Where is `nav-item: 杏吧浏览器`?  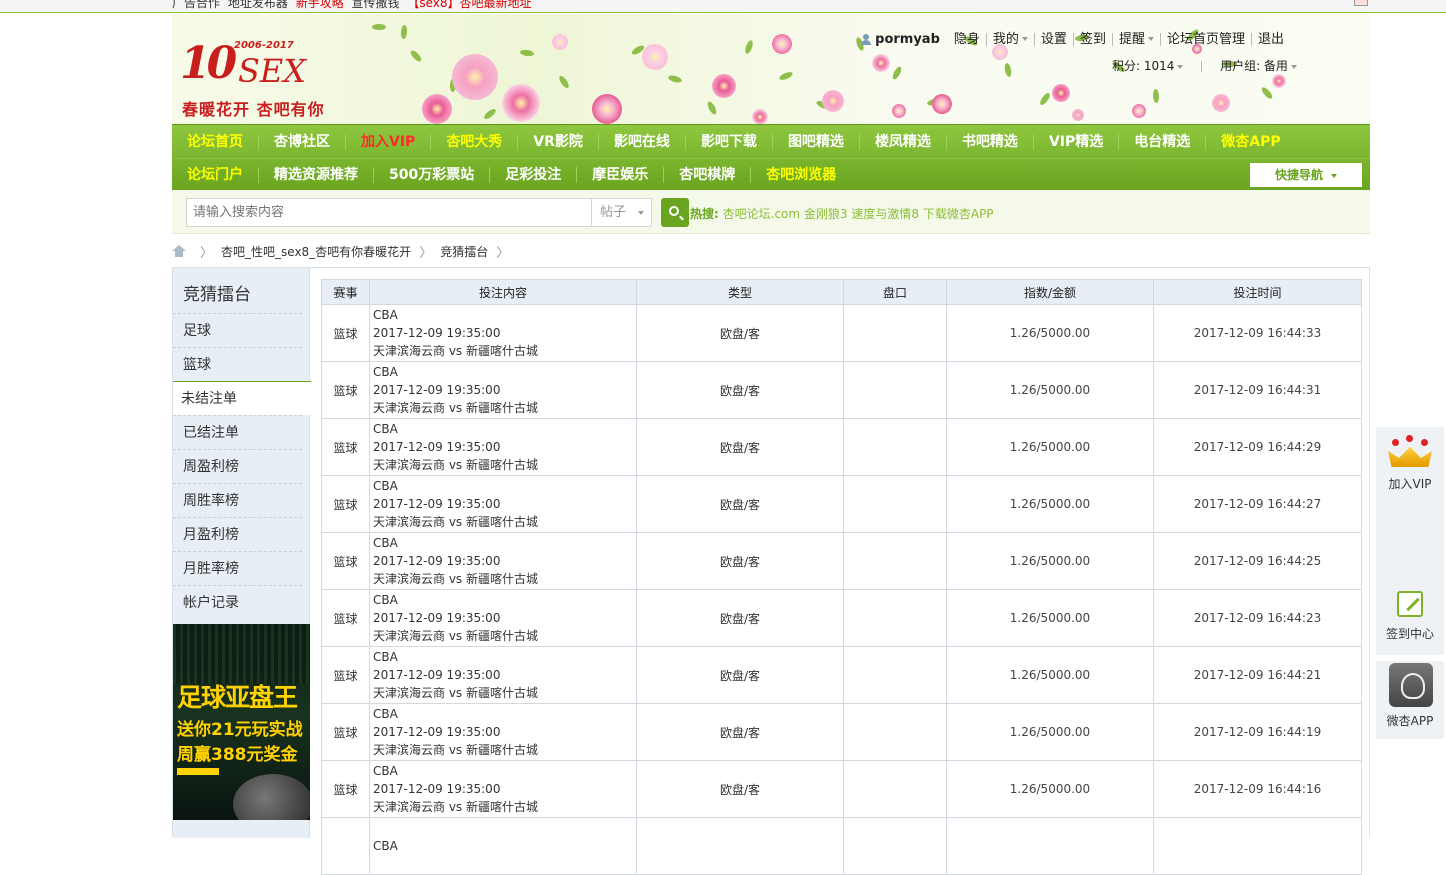
nav-item: 杏吧浏览器 is located at coordinates (801, 175).